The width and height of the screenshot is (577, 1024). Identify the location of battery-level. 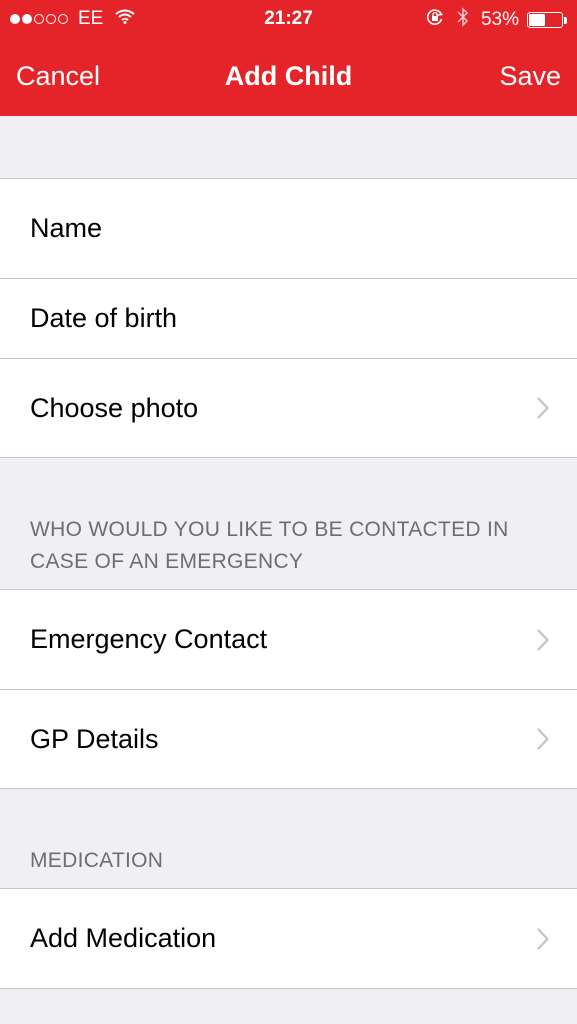
(537, 20).